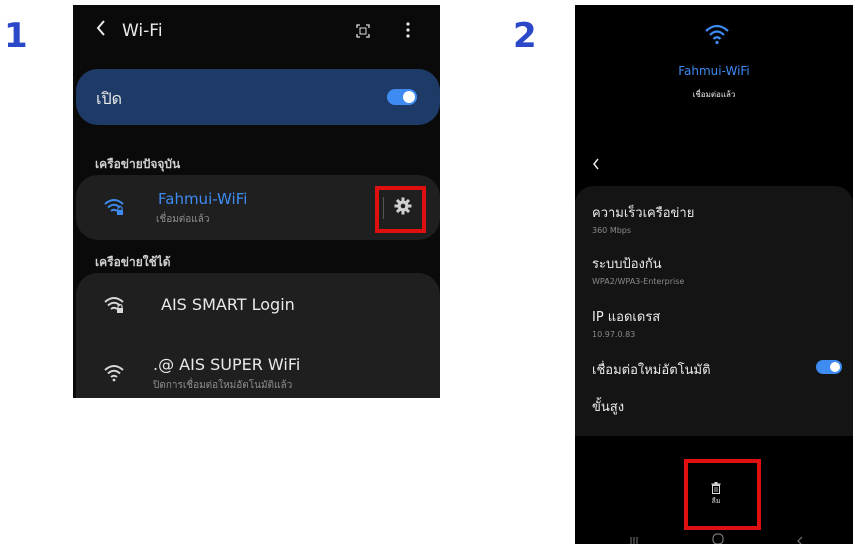 This screenshot has height=544, width=853. Describe the element at coordinates (714, 71) in the screenshot. I see `network-name: Fahmui-WiFi` at that location.